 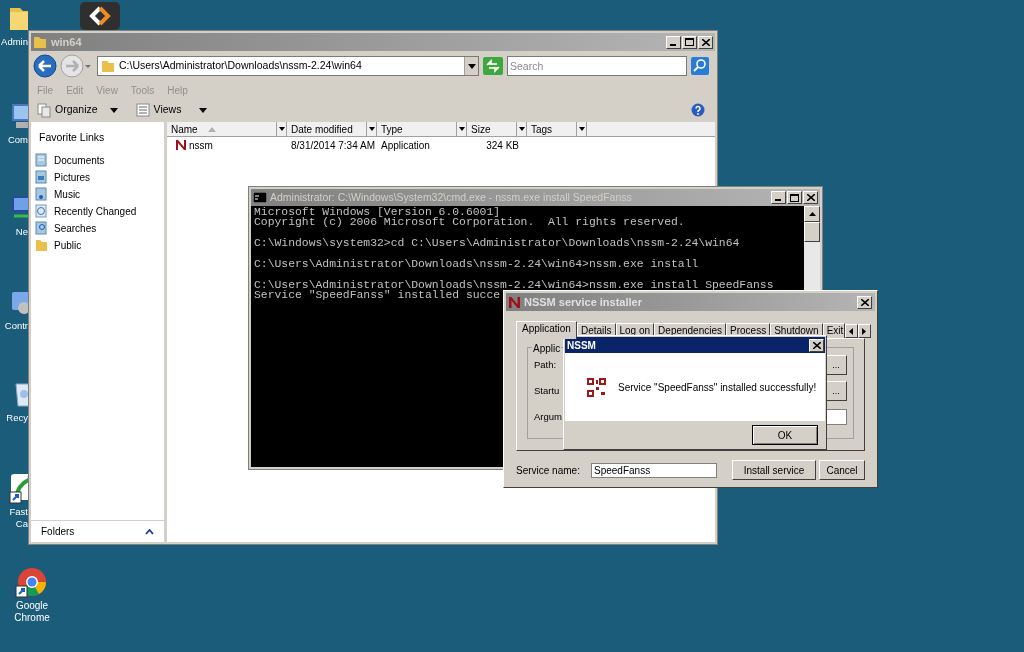 What do you see at coordinates (97, 160) in the screenshot?
I see `nav-item: Documents` at bounding box center [97, 160].